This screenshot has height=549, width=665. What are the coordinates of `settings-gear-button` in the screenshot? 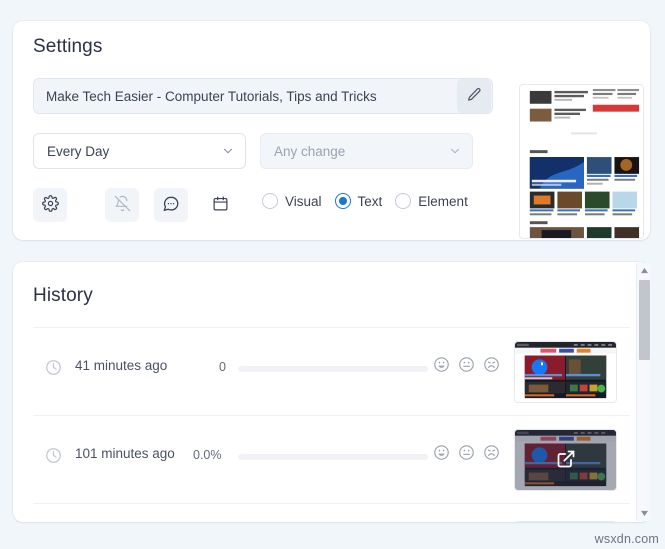 It's located at (50, 205).